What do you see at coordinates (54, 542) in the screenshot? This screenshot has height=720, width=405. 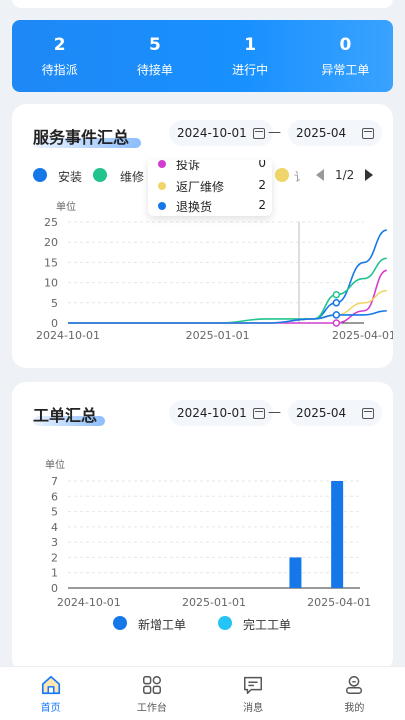 I see `y-tick-label: 3` at bounding box center [54, 542].